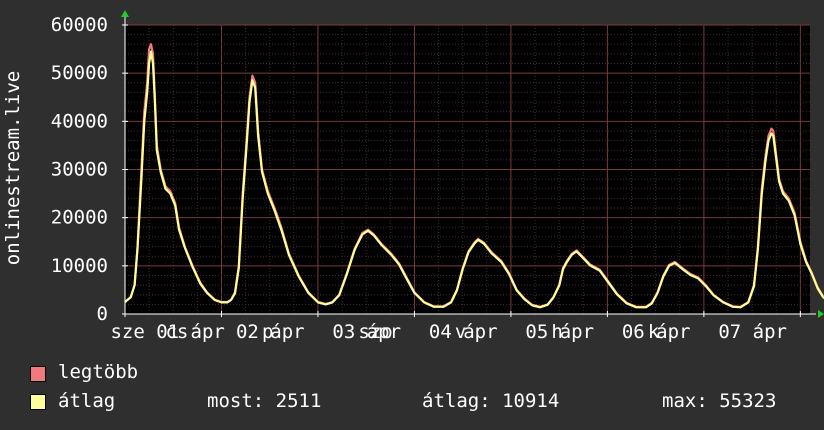 Image resolution: width=824 pixels, height=430 pixels. I want to click on y-tick-label: 40000, so click(79, 121).